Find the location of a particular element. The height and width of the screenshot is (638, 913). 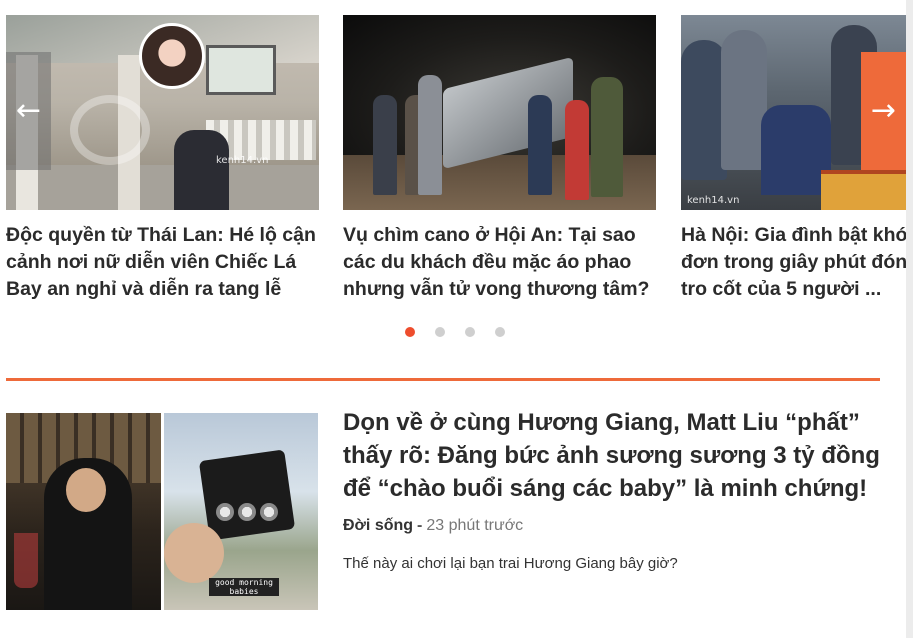

arrow-left-icon: ← is located at coordinates (28, 110).